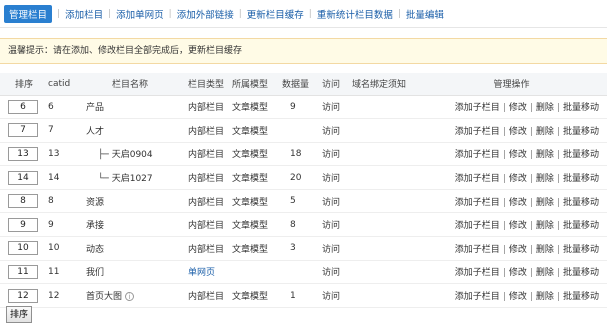  Describe the element at coordinates (302, 154) in the screenshot. I see `count-cell: 18` at that location.